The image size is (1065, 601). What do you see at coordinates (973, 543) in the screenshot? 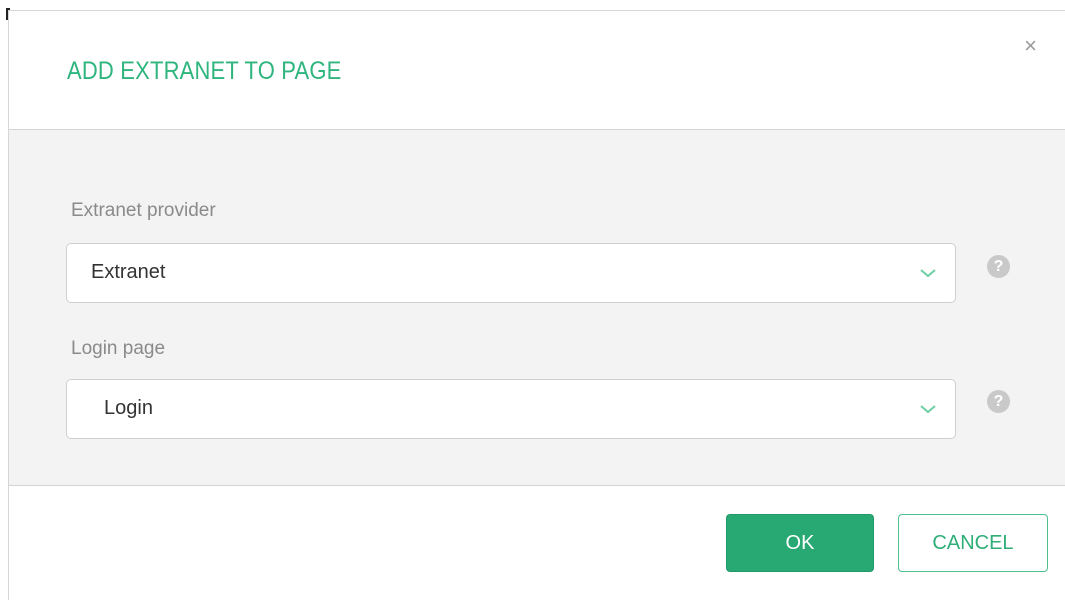
I see `cancel-button: CANCEL` at bounding box center [973, 543].